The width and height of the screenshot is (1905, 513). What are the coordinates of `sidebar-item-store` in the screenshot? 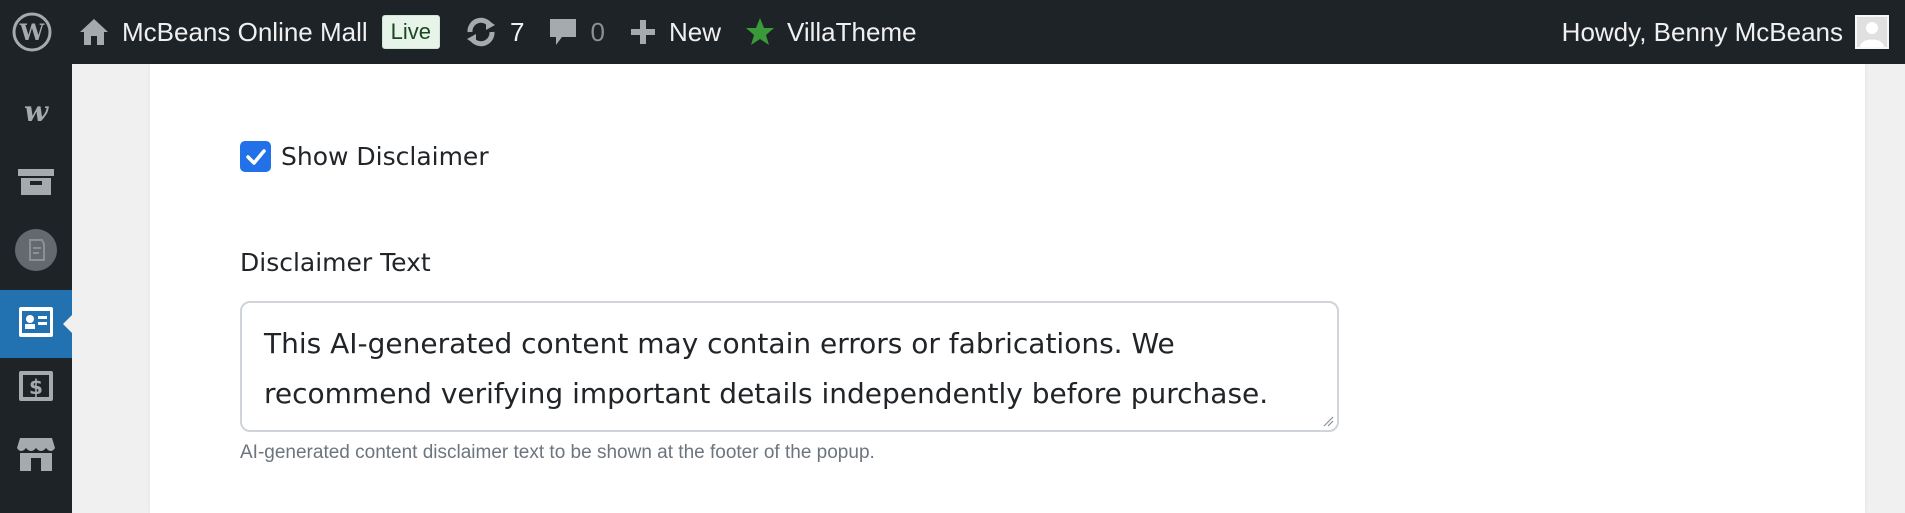 It's located at (36, 456).